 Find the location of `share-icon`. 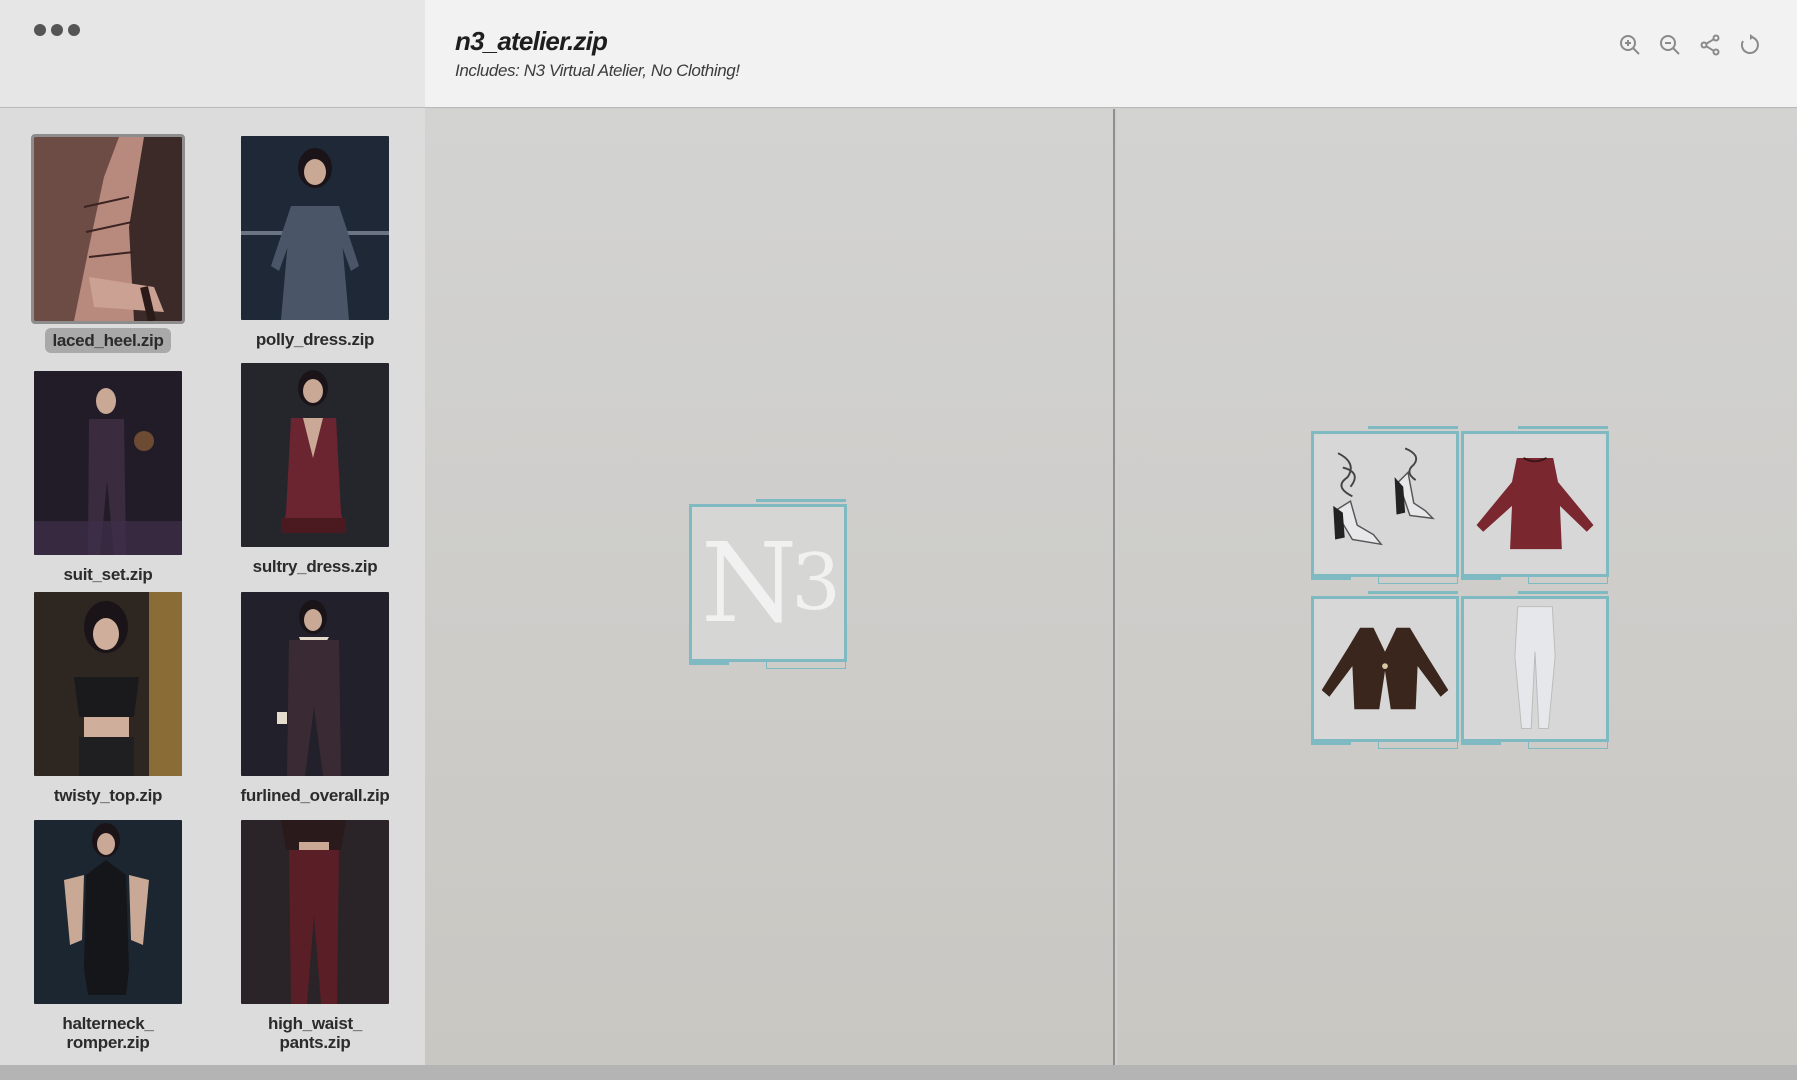

share-icon is located at coordinates (1710, 45).